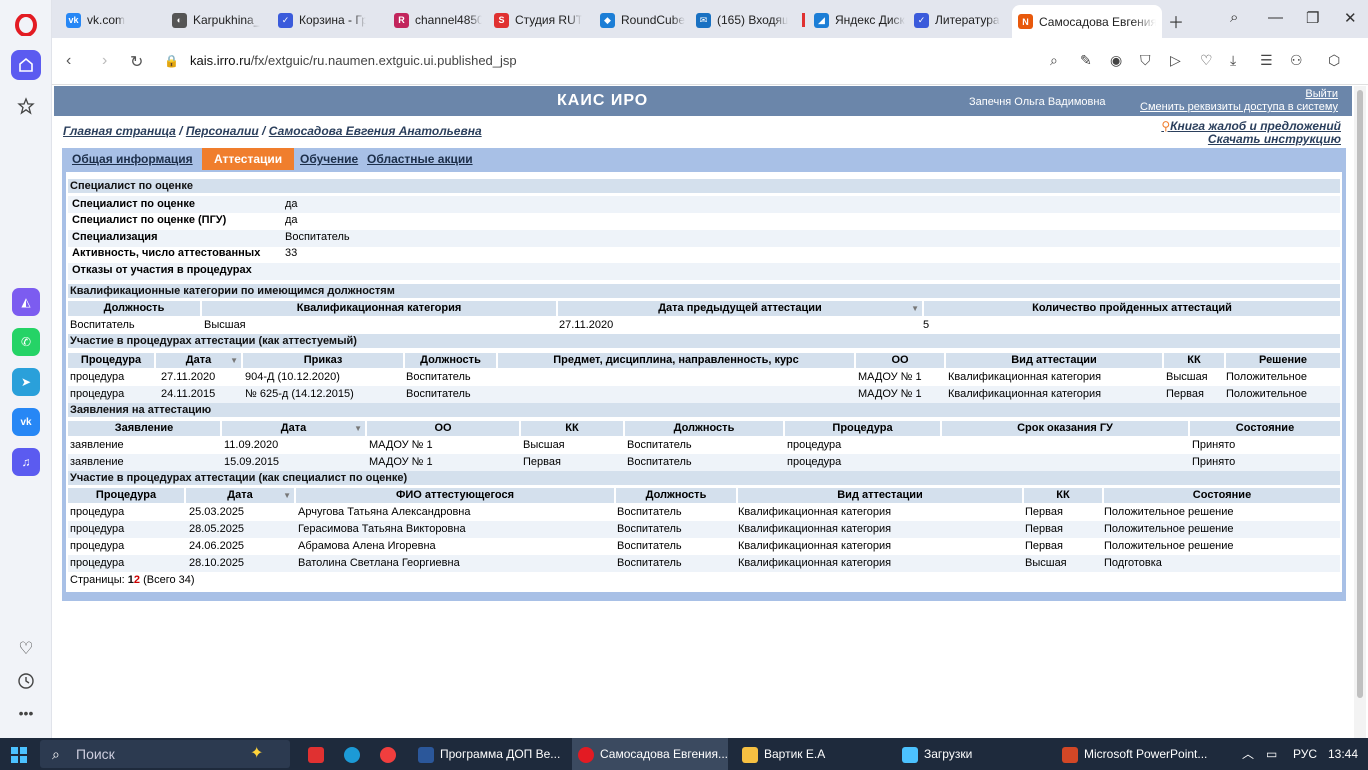  What do you see at coordinates (703, 20) in the screenshot?
I see `tab-favicon-icon: ✉` at bounding box center [703, 20].